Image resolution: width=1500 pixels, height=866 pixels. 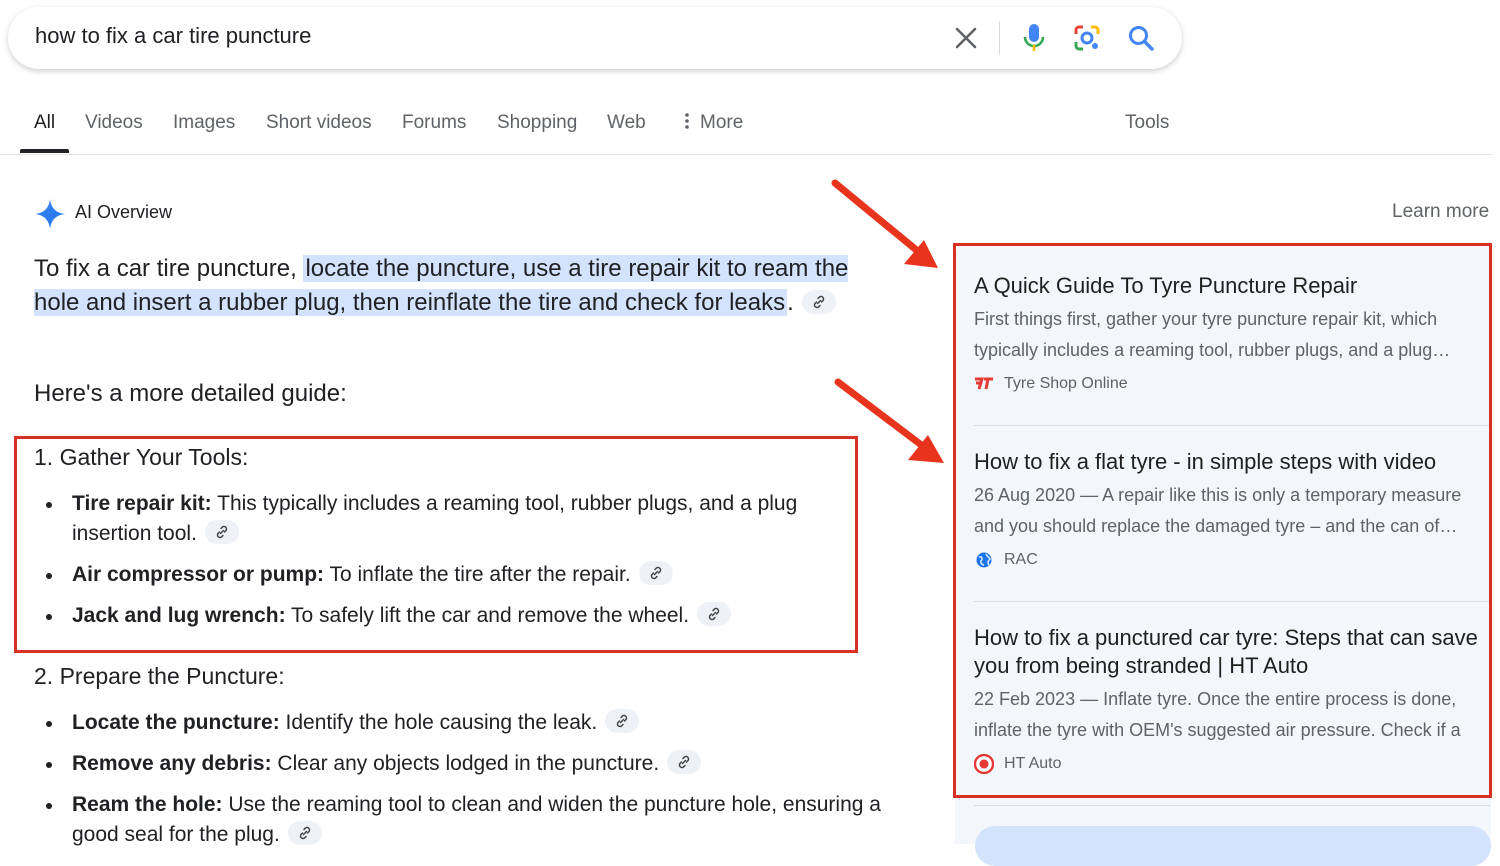 What do you see at coordinates (1034, 38) in the screenshot?
I see `microphone-icon` at bounding box center [1034, 38].